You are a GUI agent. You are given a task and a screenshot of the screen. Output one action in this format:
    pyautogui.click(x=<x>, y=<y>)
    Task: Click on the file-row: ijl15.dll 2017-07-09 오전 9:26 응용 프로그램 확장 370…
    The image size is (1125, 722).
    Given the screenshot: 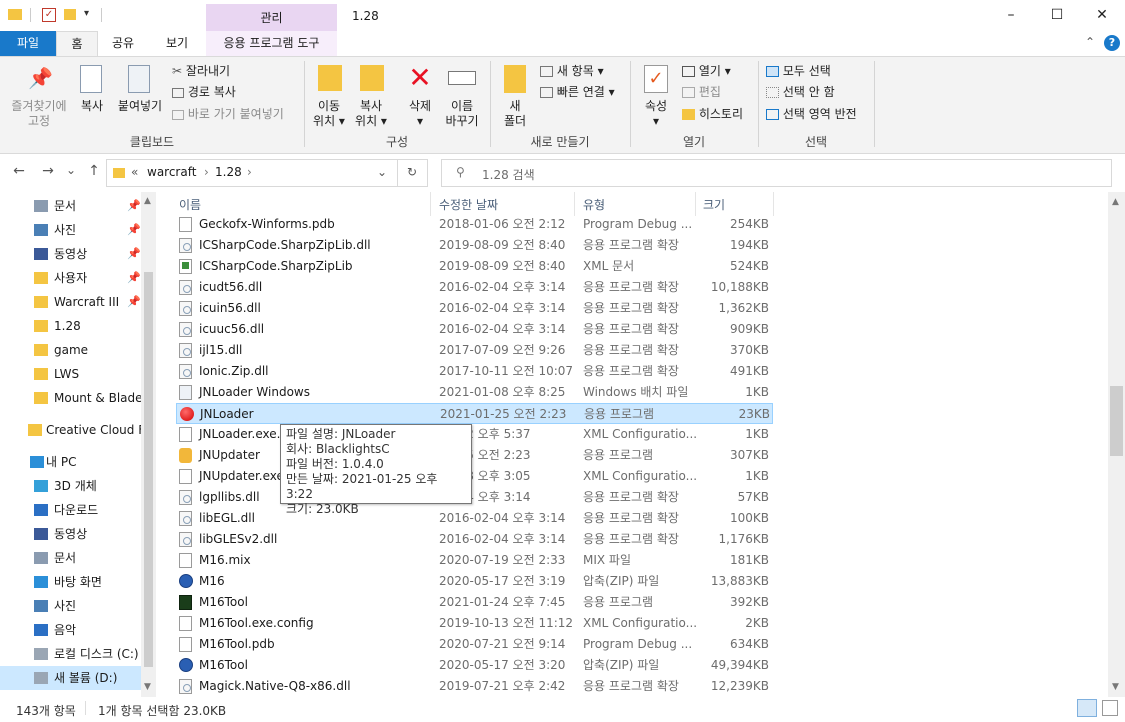 What is the action you would take?
    pyautogui.click(x=474, y=350)
    